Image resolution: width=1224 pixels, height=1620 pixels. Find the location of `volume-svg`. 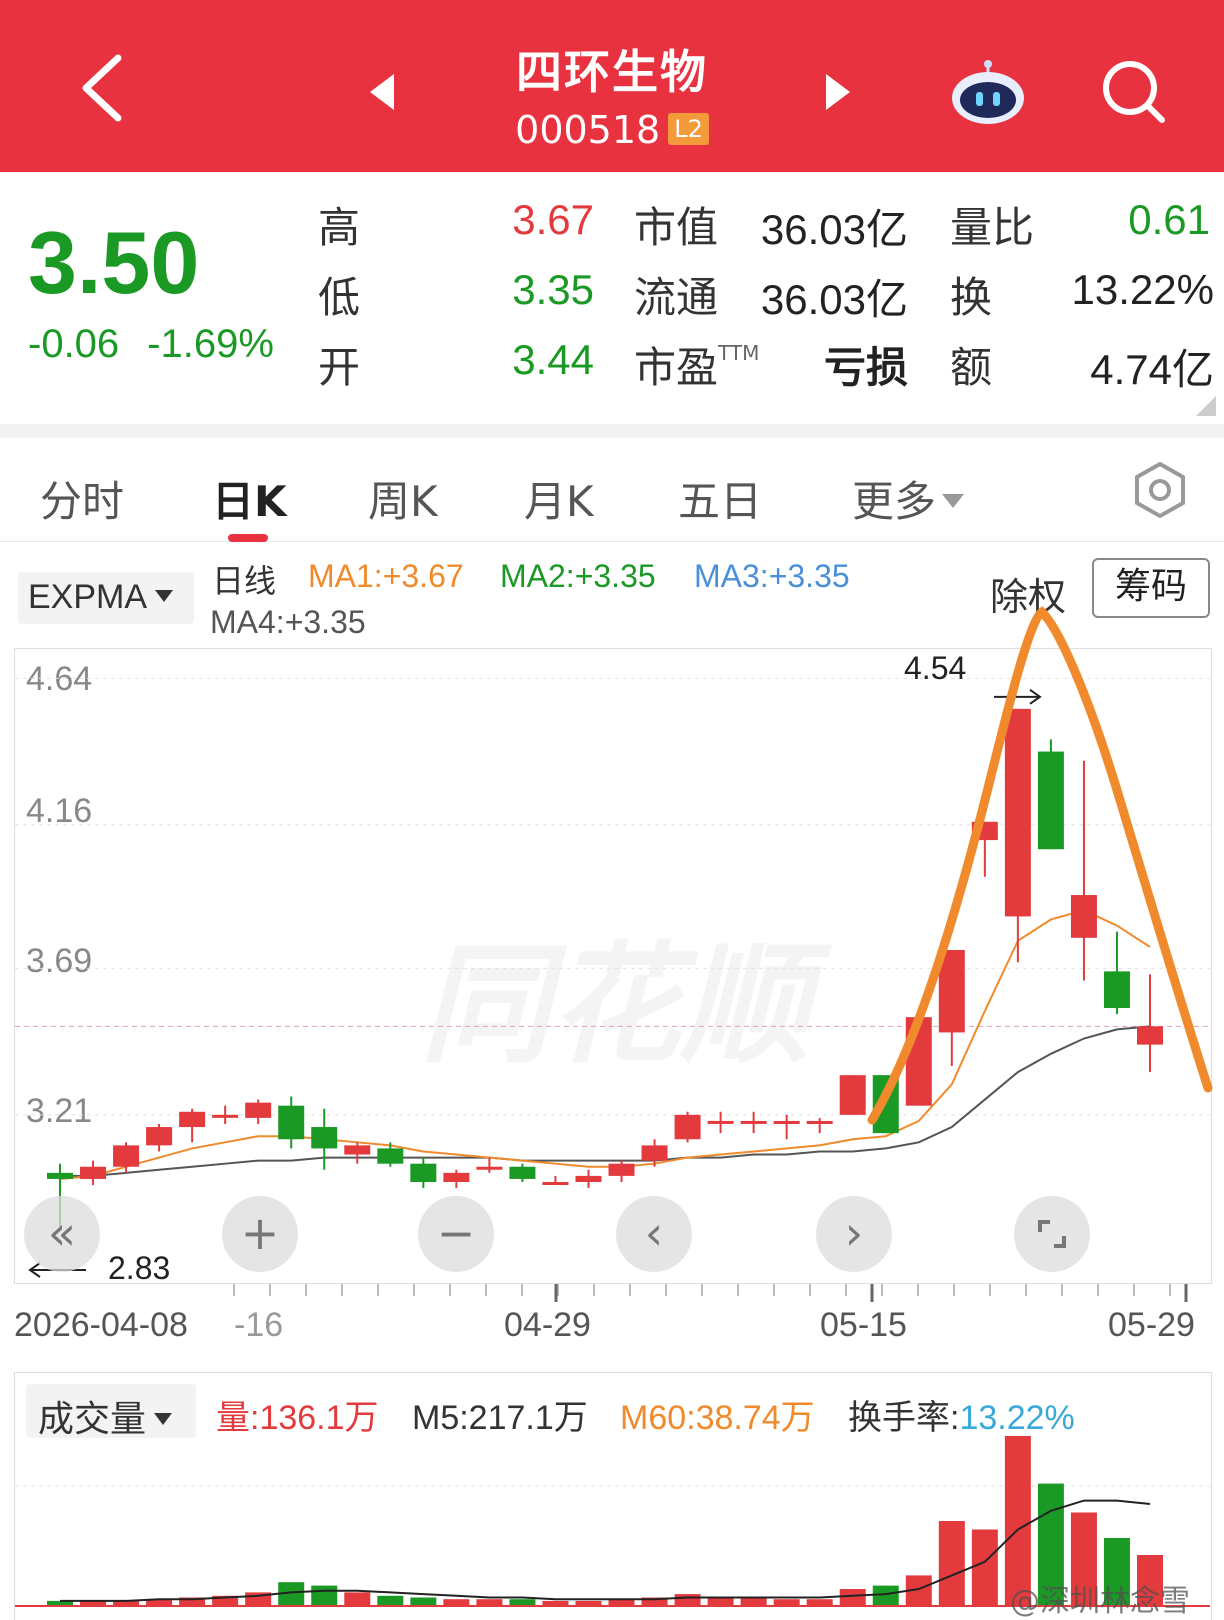

volume-svg is located at coordinates (612, 1521).